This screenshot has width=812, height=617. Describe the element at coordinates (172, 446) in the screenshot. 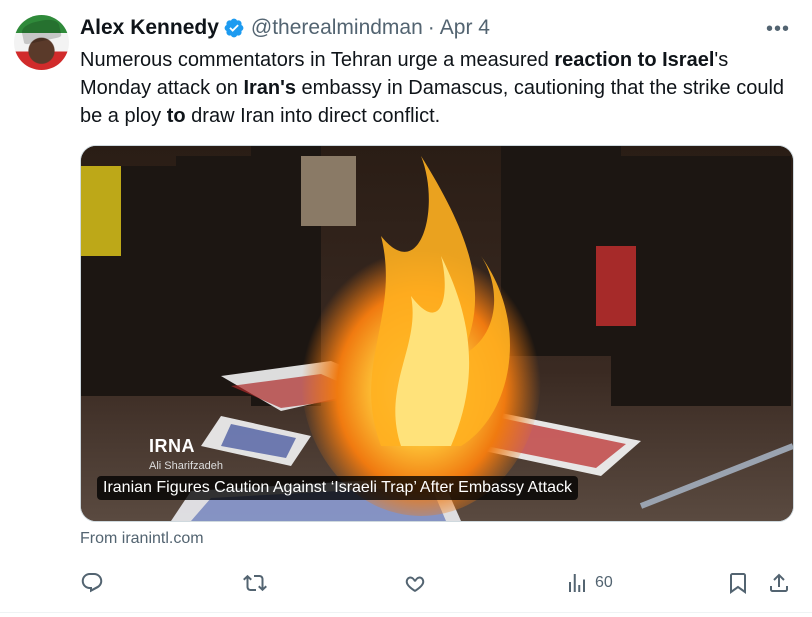

I see `photo-watermark: IRNA` at that location.